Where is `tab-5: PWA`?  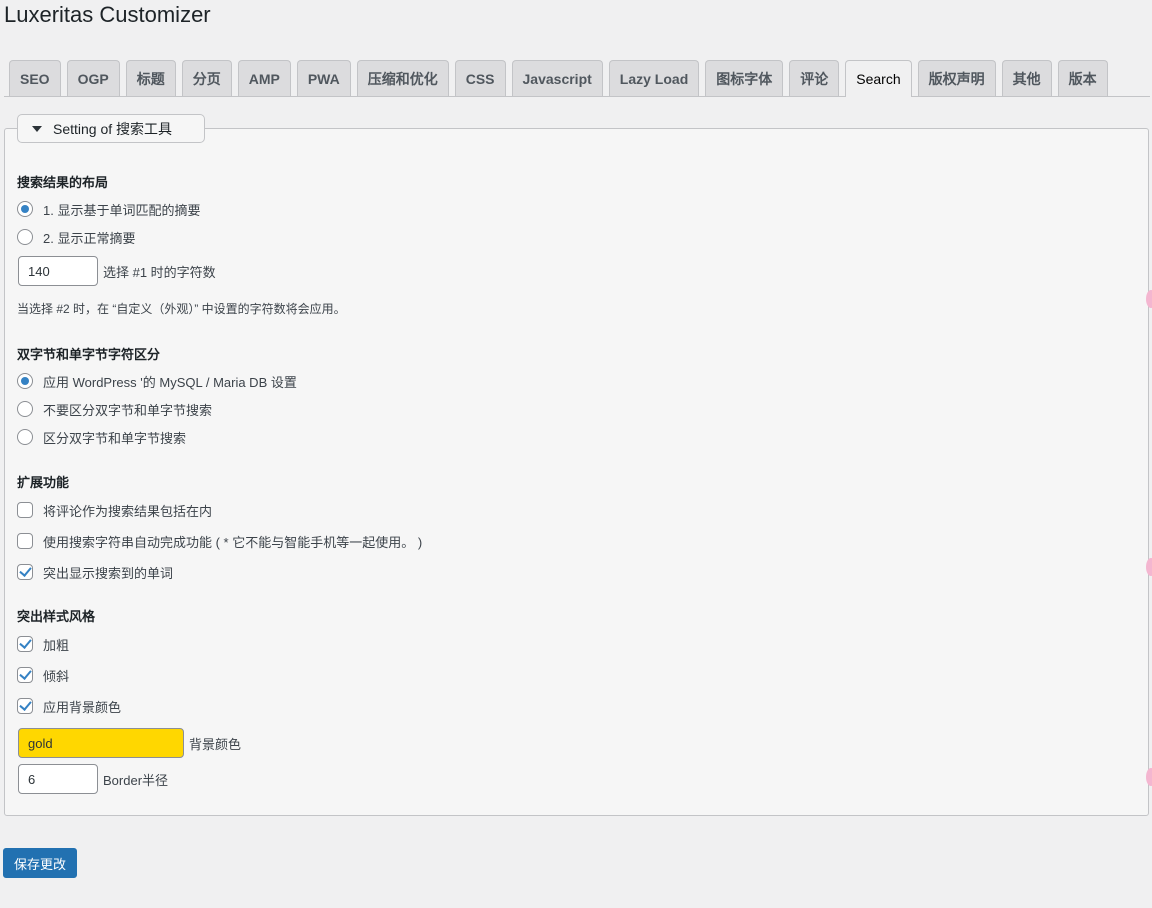 tab-5: PWA is located at coordinates (323, 78).